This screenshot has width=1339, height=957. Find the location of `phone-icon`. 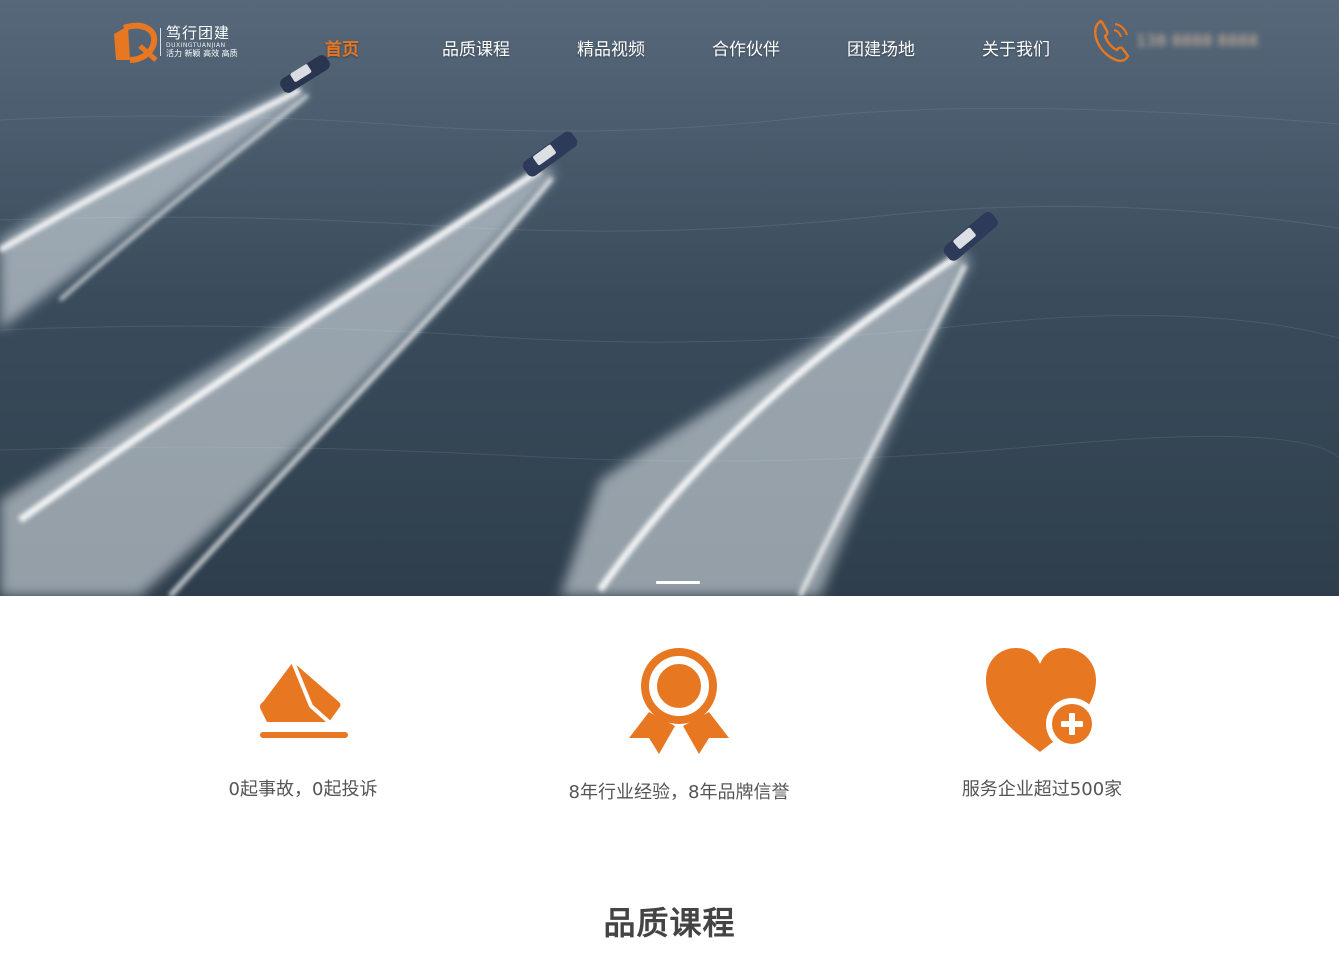

phone-icon is located at coordinates (1112, 41).